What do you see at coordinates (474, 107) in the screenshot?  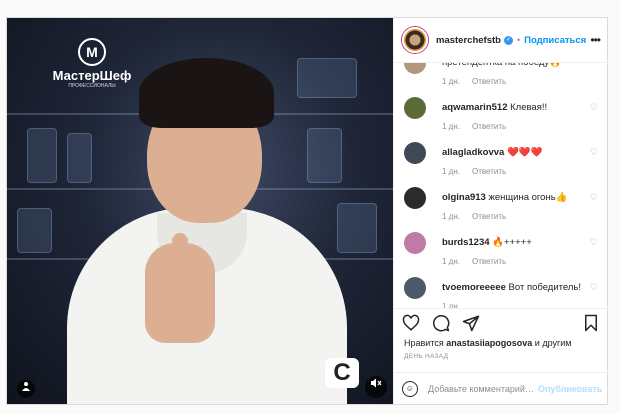 I see `commenter-username: aqwamarin512` at bounding box center [474, 107].